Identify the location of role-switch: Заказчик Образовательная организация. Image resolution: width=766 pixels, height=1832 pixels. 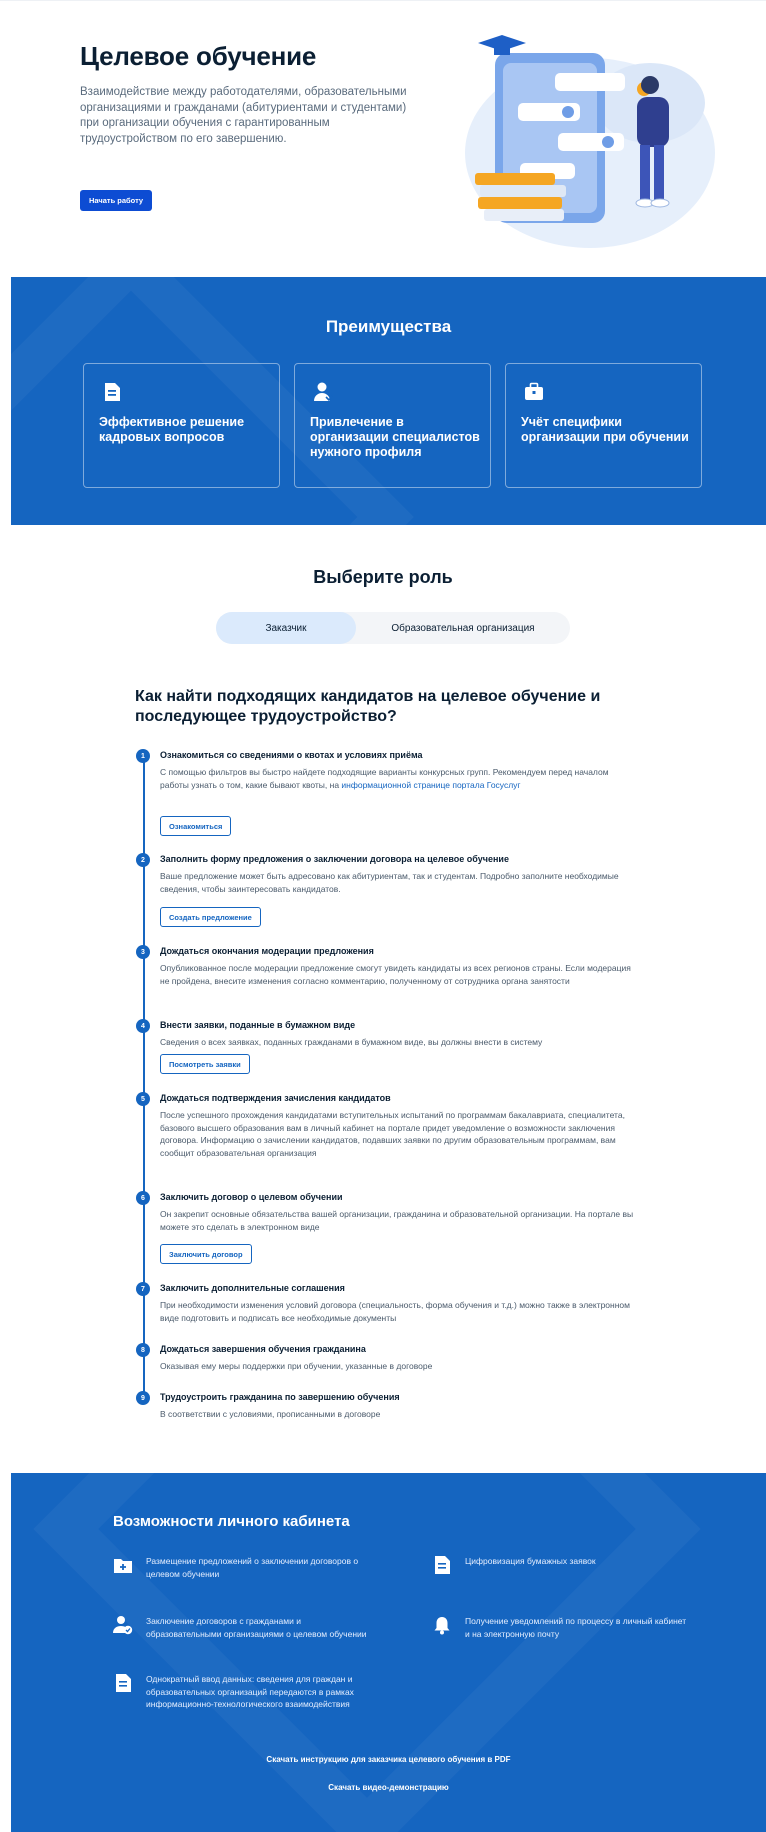
(393, 628).